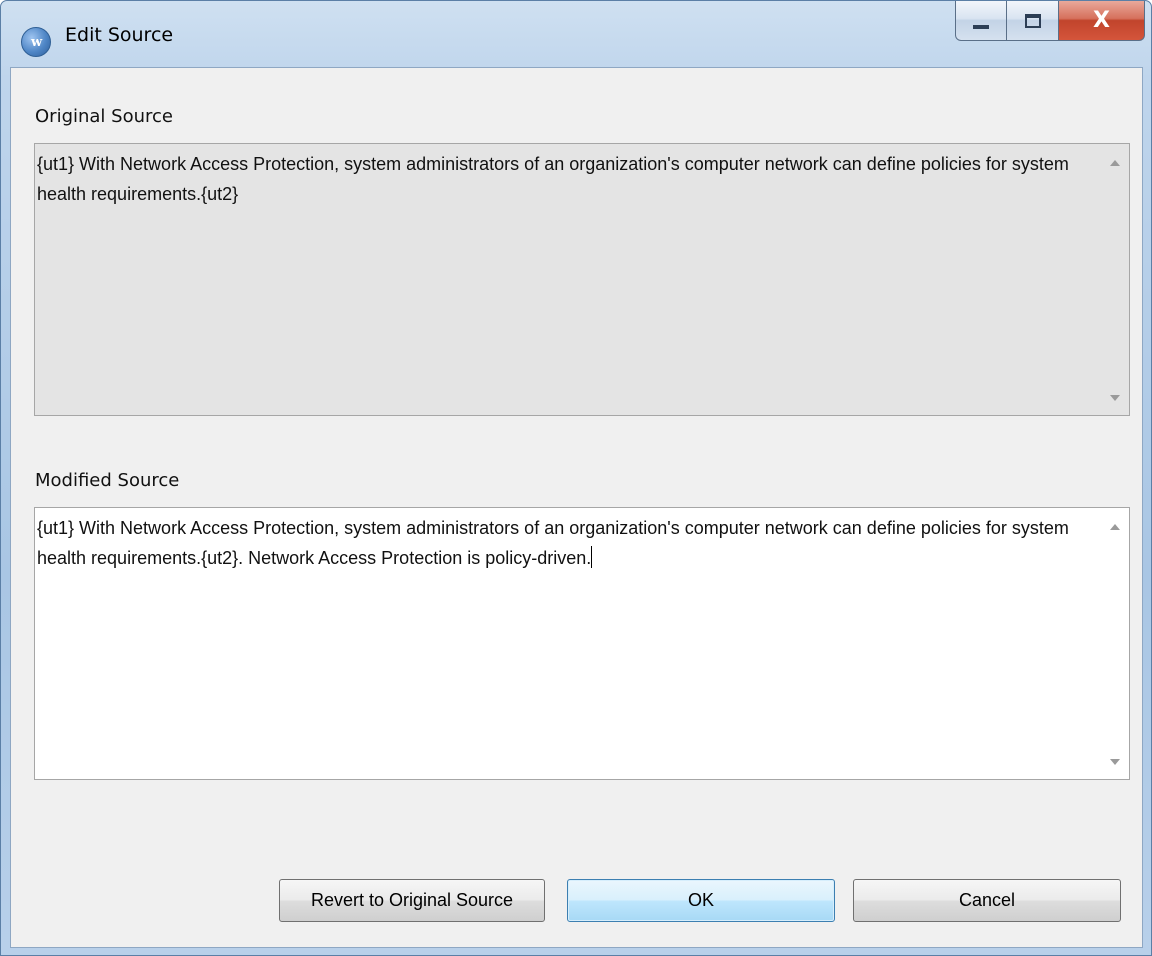  I want to click on maximize-button, so click(1033, 21).